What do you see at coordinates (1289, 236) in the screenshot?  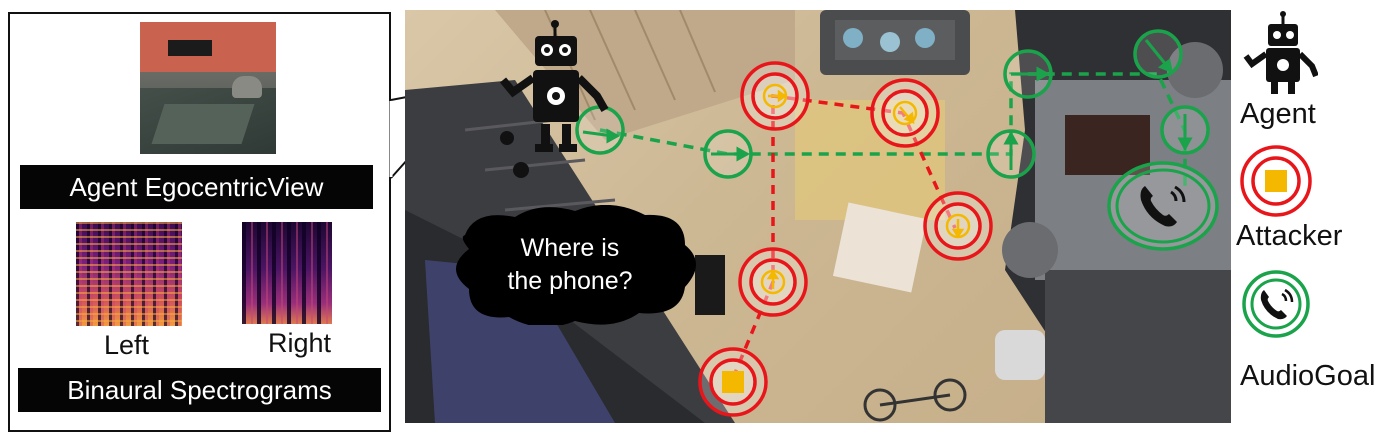 I see `legend-attacker-label: Attacker` at bounding box center [1289, 236].